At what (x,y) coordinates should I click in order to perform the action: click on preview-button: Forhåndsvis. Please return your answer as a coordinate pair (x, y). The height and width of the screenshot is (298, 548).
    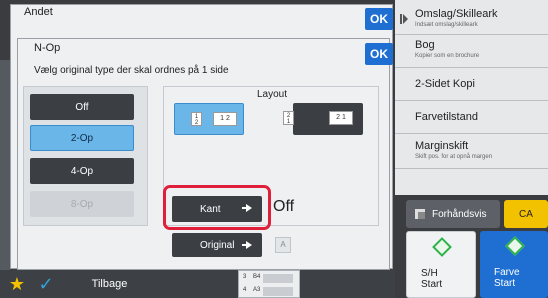
    Looking at the image, I should click on (453, 214).